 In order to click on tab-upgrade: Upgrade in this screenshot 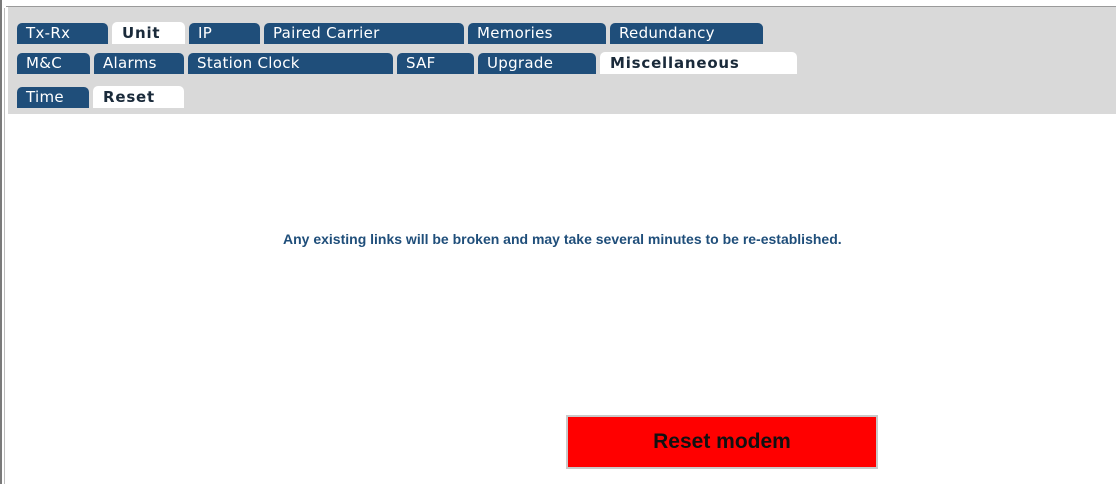, I will do `click(537, 63)`.